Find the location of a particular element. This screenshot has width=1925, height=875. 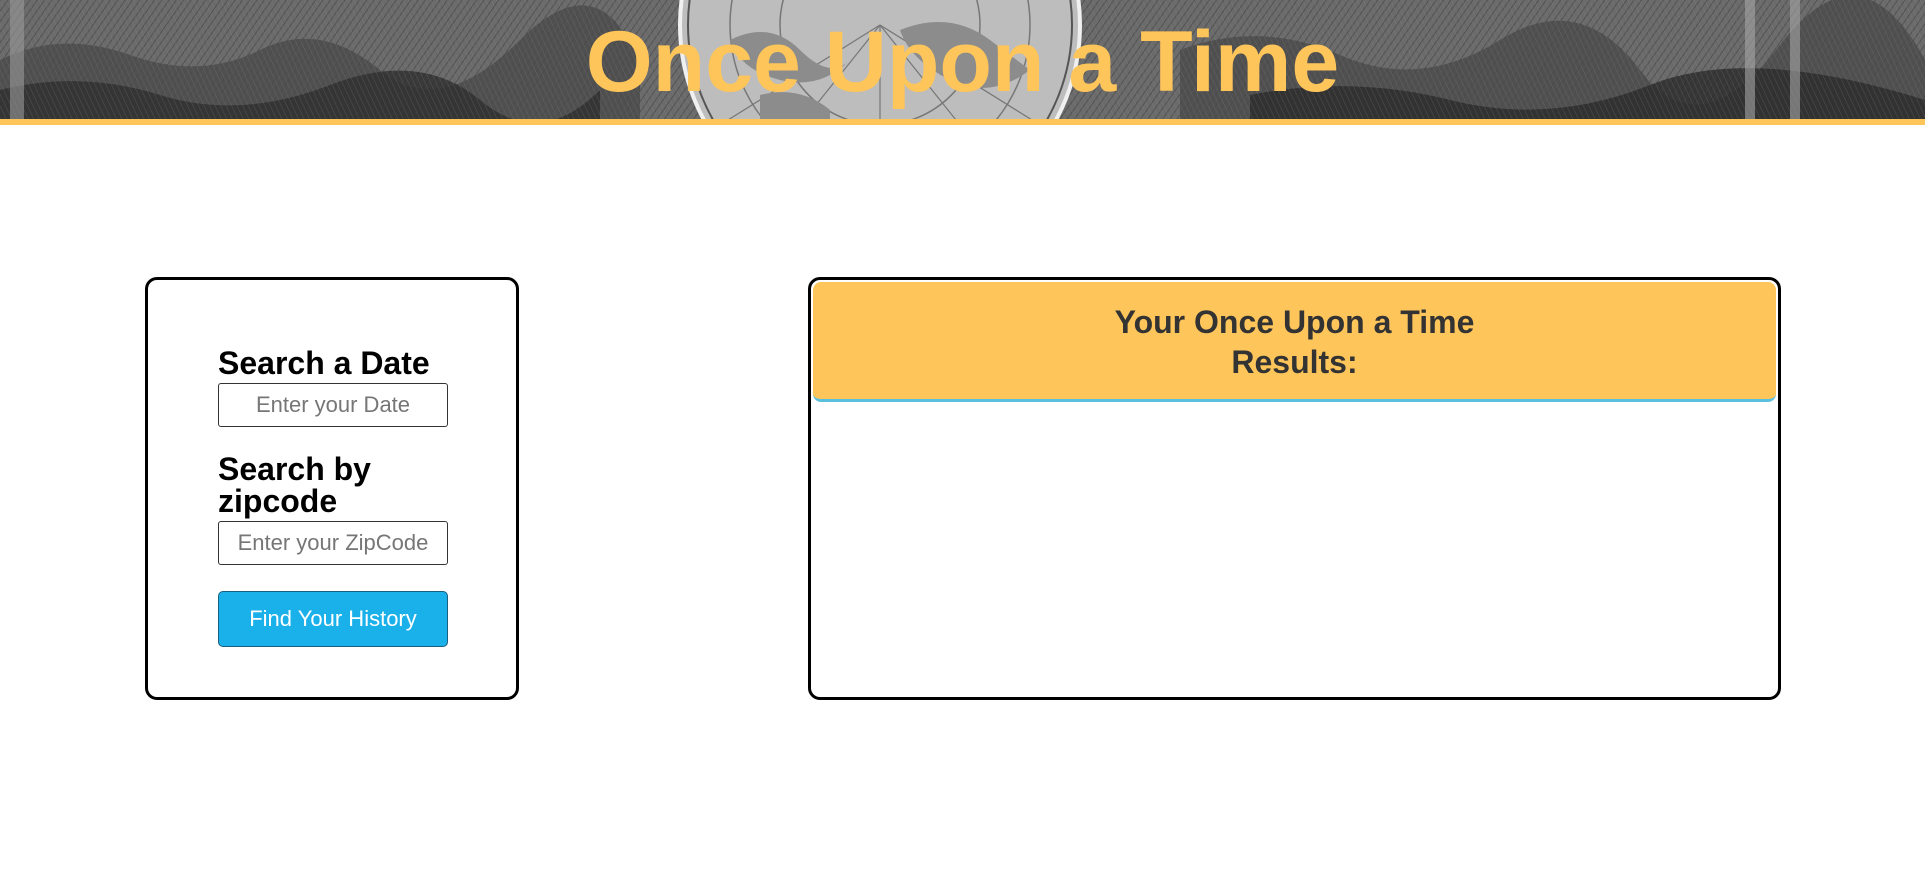

zipcode-search-heading: Search by zipcode is located at coordinates (294, 485).